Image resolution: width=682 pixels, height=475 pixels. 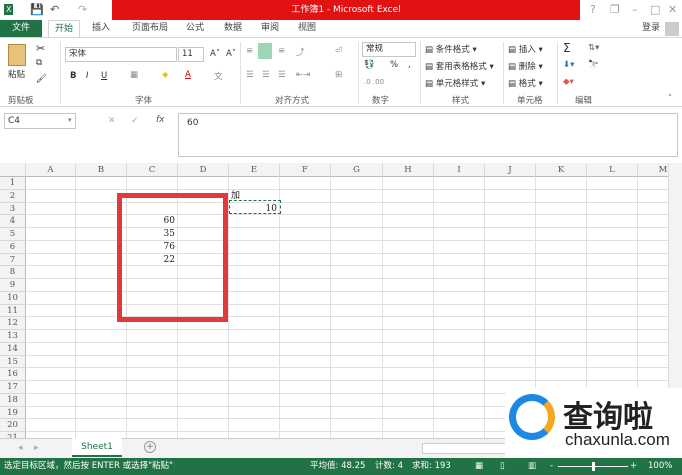 What do you see at coordinates (40, 48) in the screenshot?
I see `cut-icon: ✂` at bounding box center [40, 48].